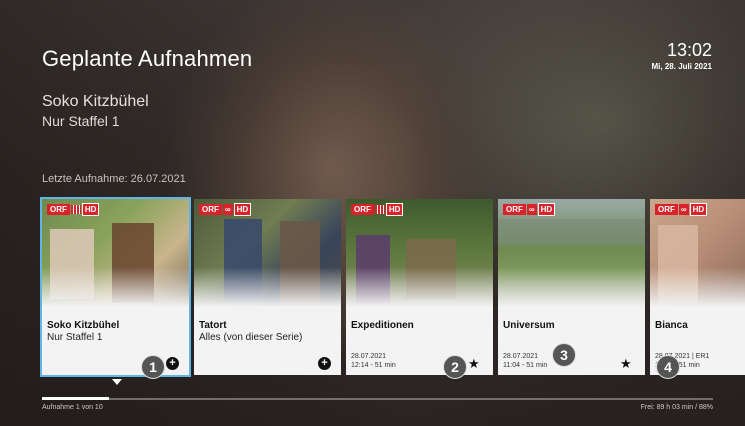 This screenshot has height=426, width=745. What do you see at coordinates (676, 407) in the screenshot?
I see `storage-free: Frei: 89 h 03 min / 88%` at bounding box center [676, 407].